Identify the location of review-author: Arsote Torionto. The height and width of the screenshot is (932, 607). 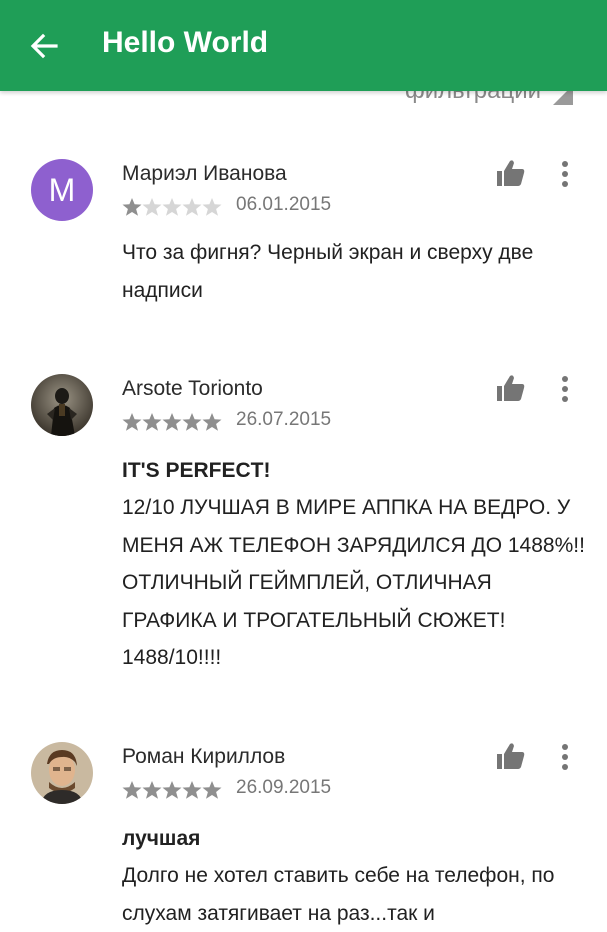
(192, 388).